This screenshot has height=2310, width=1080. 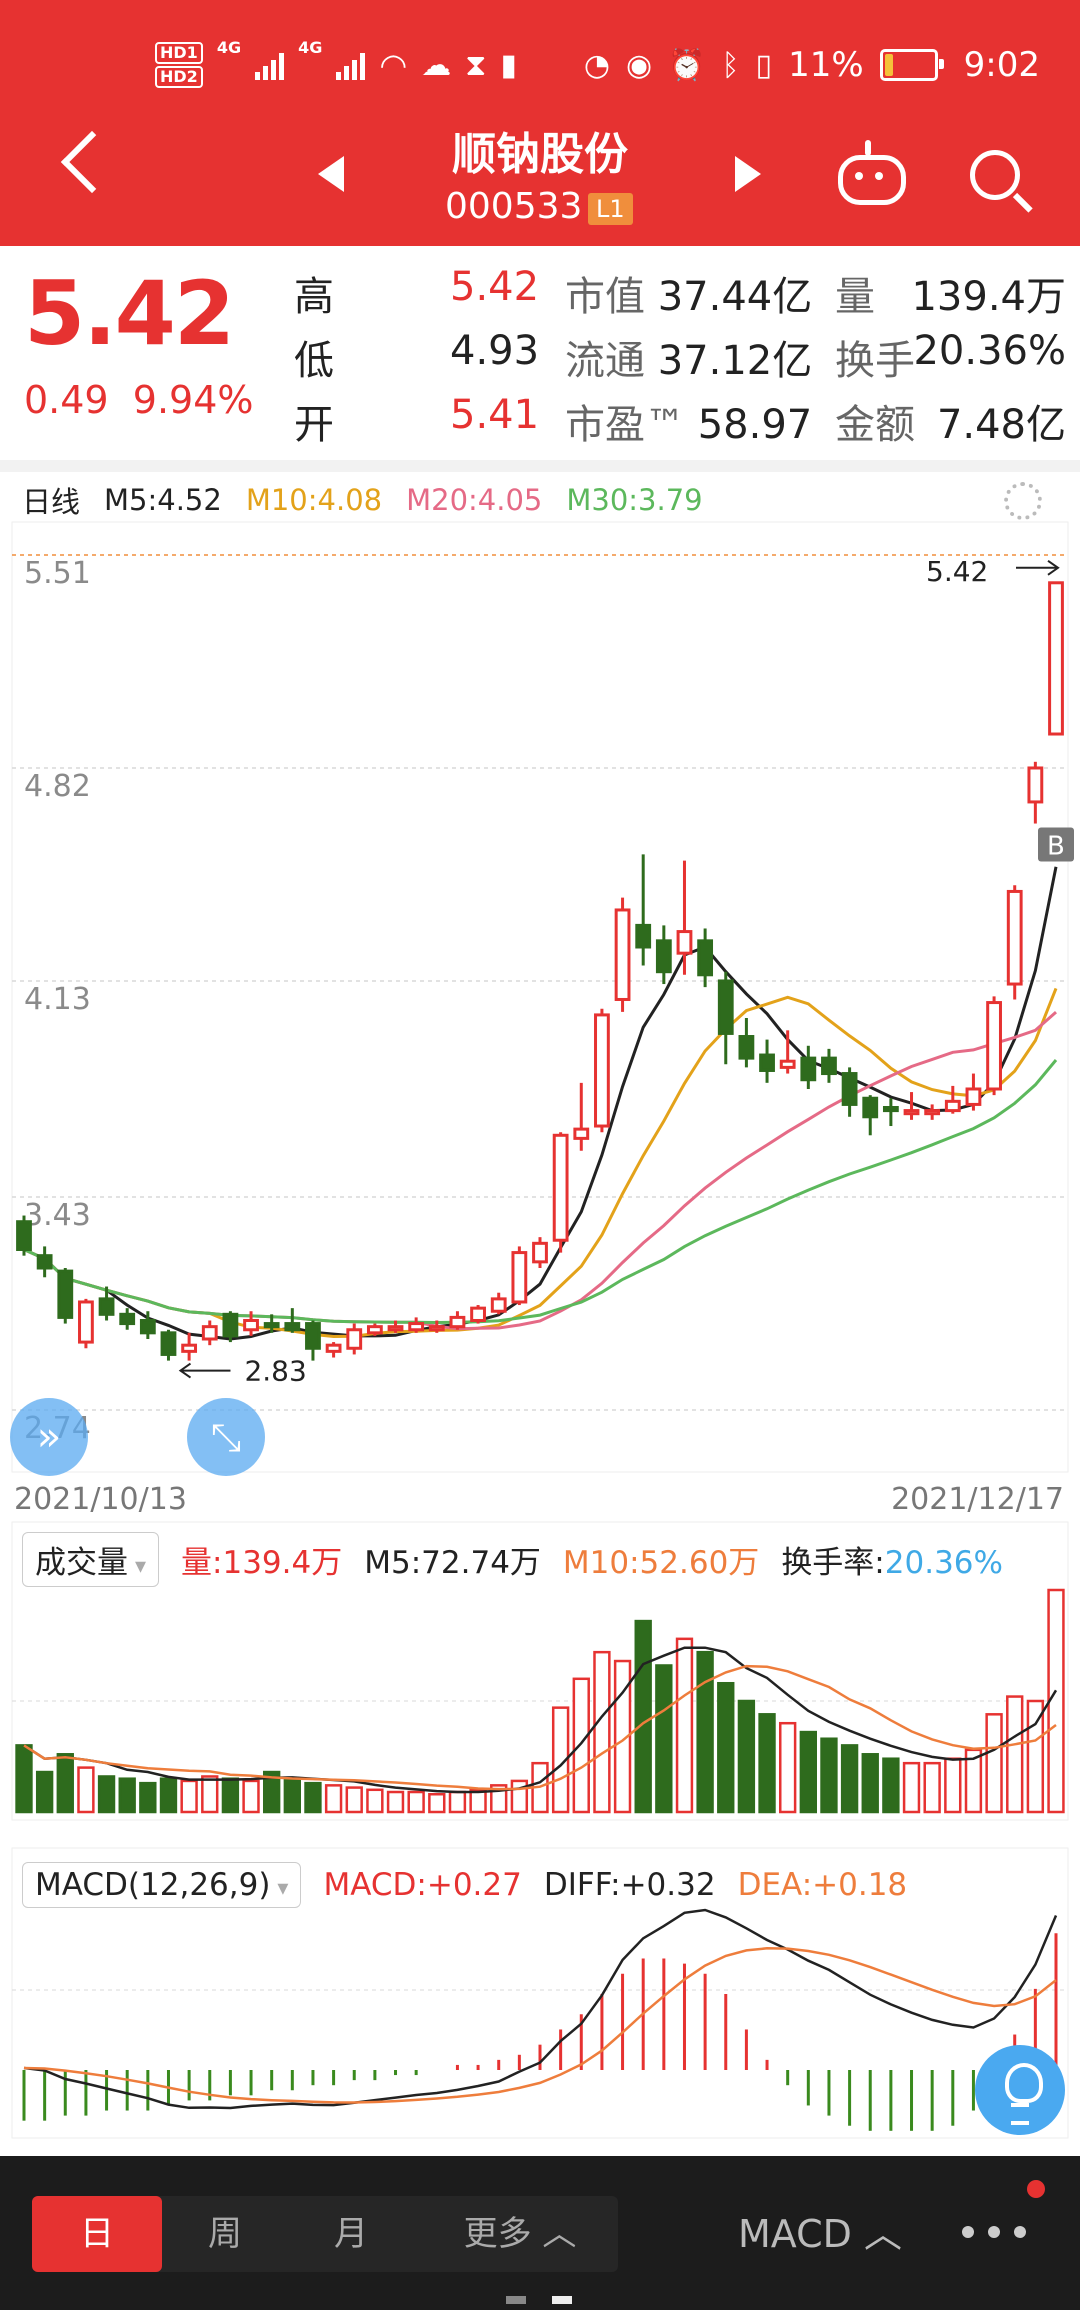 I want to click on lightbulb-tip-icon, so click(x=1020, y=2090).